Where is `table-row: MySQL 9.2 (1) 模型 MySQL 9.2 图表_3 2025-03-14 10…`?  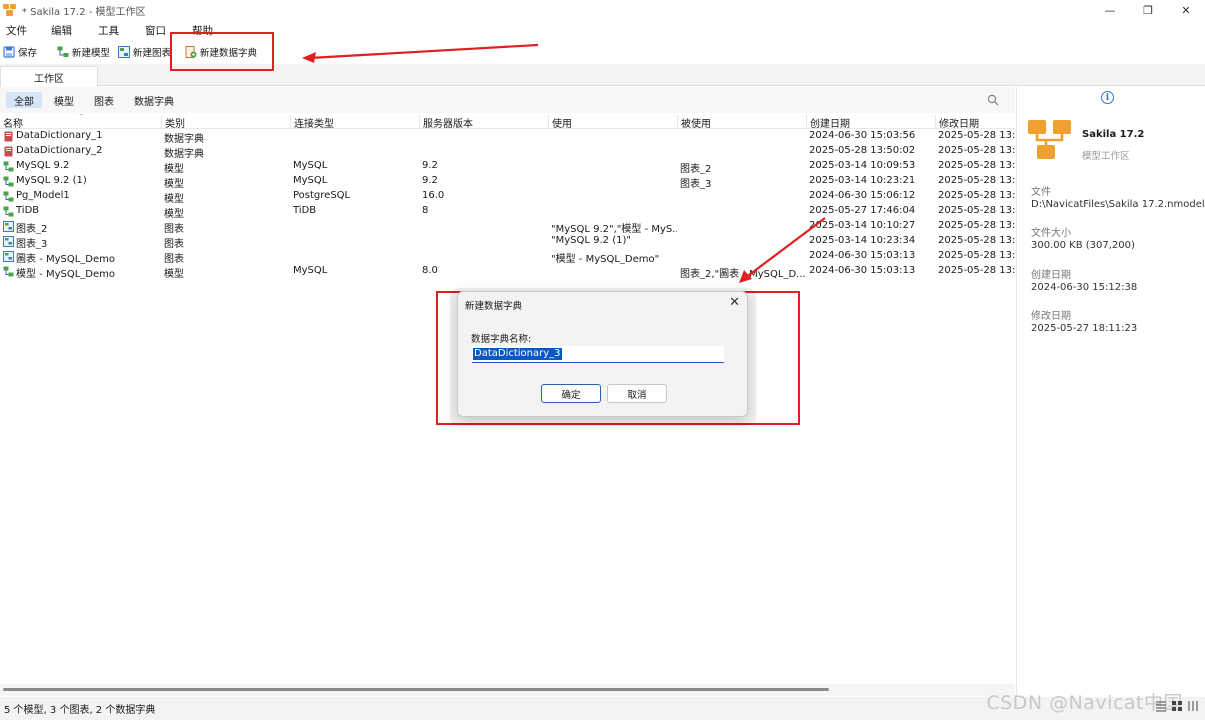
table-row: MySQL 9.2 (1) 模型 MySQL 9.2 图表_3 2025-03-14 10… is located at coordinates (507, 181).